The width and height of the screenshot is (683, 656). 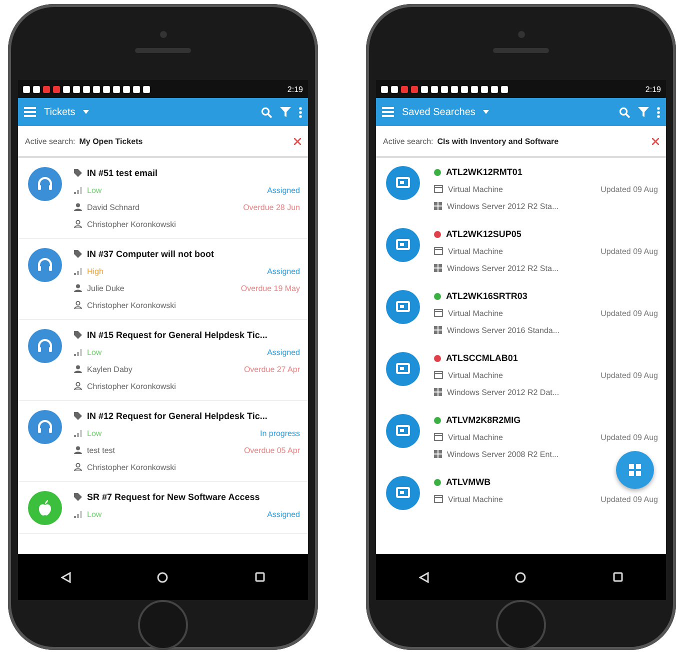 I want to click on ticket-row: SR #7 Request for New Software Access Low Assigned, so click(x=163, y=508).